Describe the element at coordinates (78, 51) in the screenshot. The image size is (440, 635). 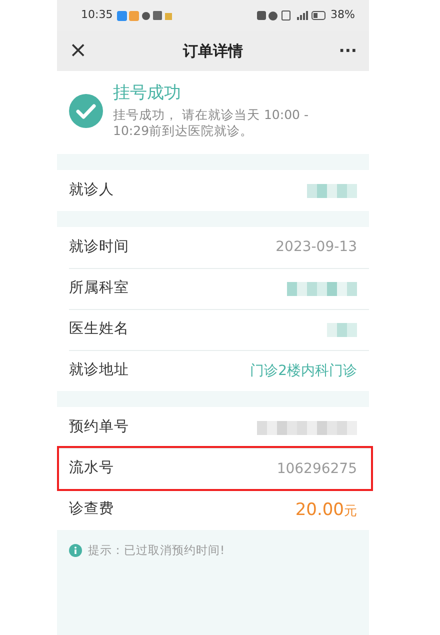
I see `close-button: ×` at that location.